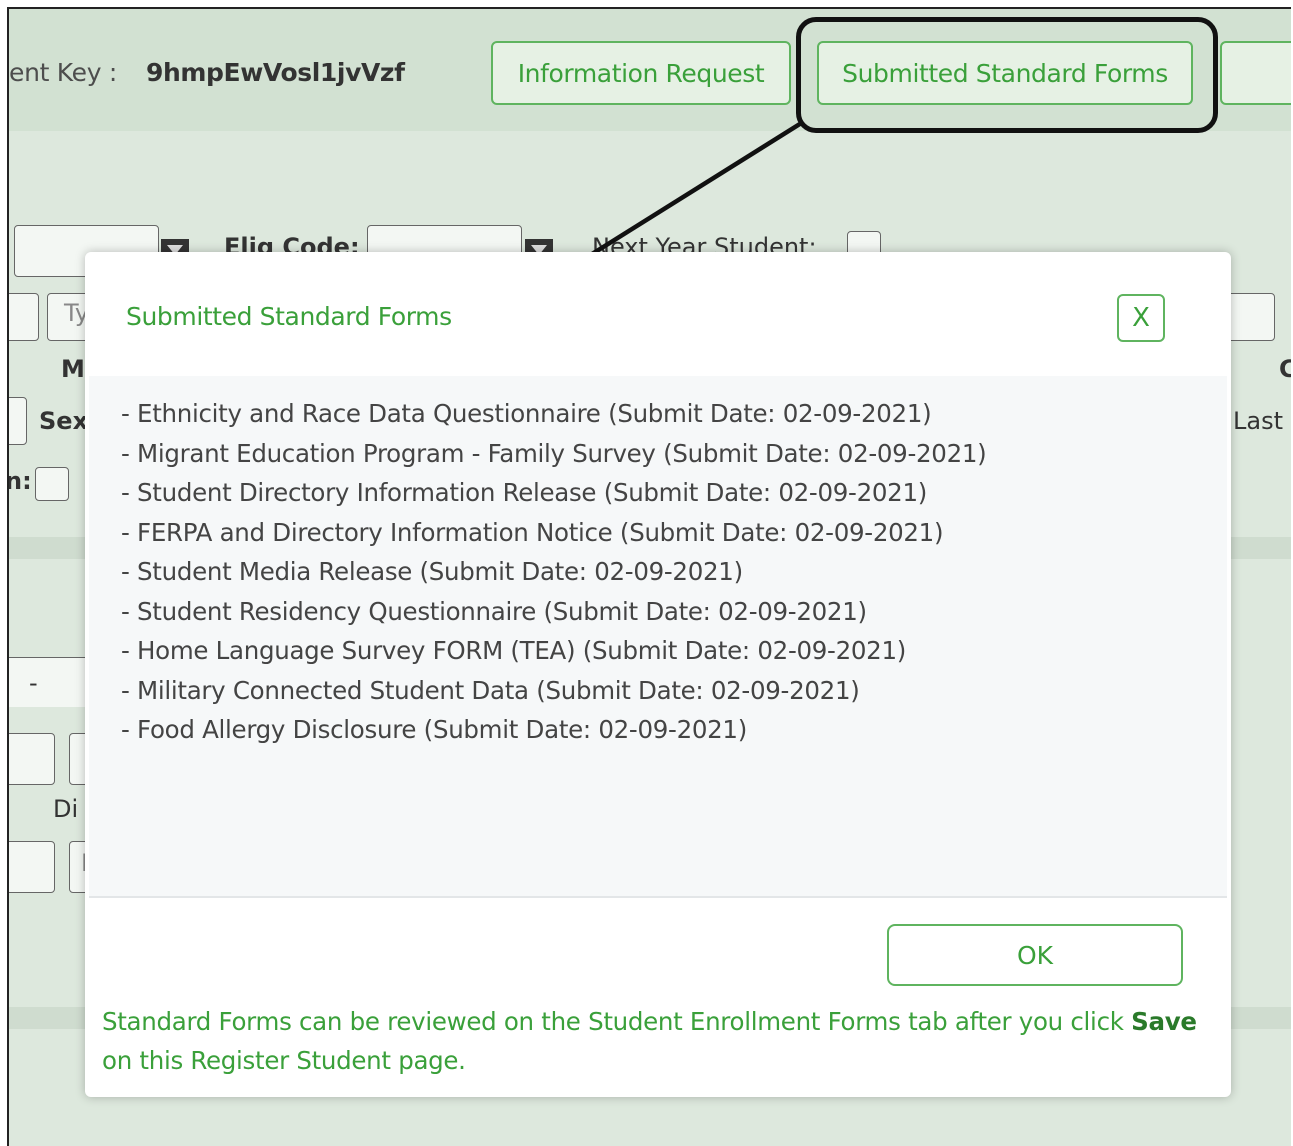 The image size is (1293, 1146). Describe the element at coordinates (1258, 421) in the screenshot. I see `bg-last-label: Last` at that location.